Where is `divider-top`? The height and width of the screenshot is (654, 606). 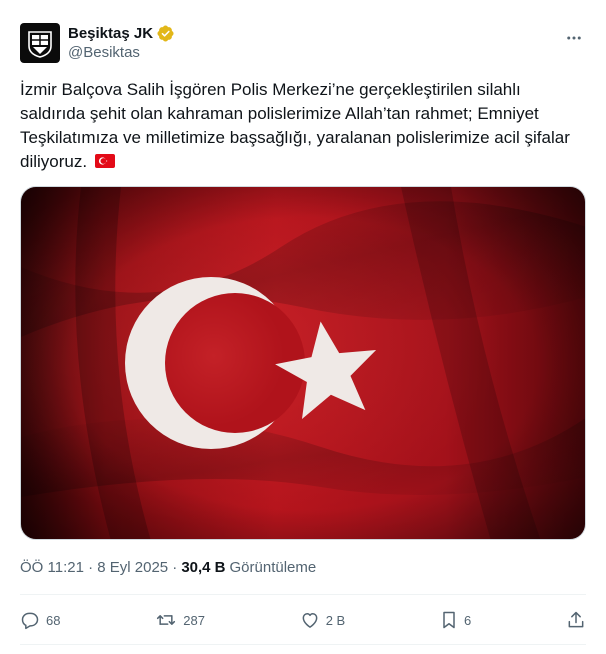
divider-top is located at coordinates (303, 594).